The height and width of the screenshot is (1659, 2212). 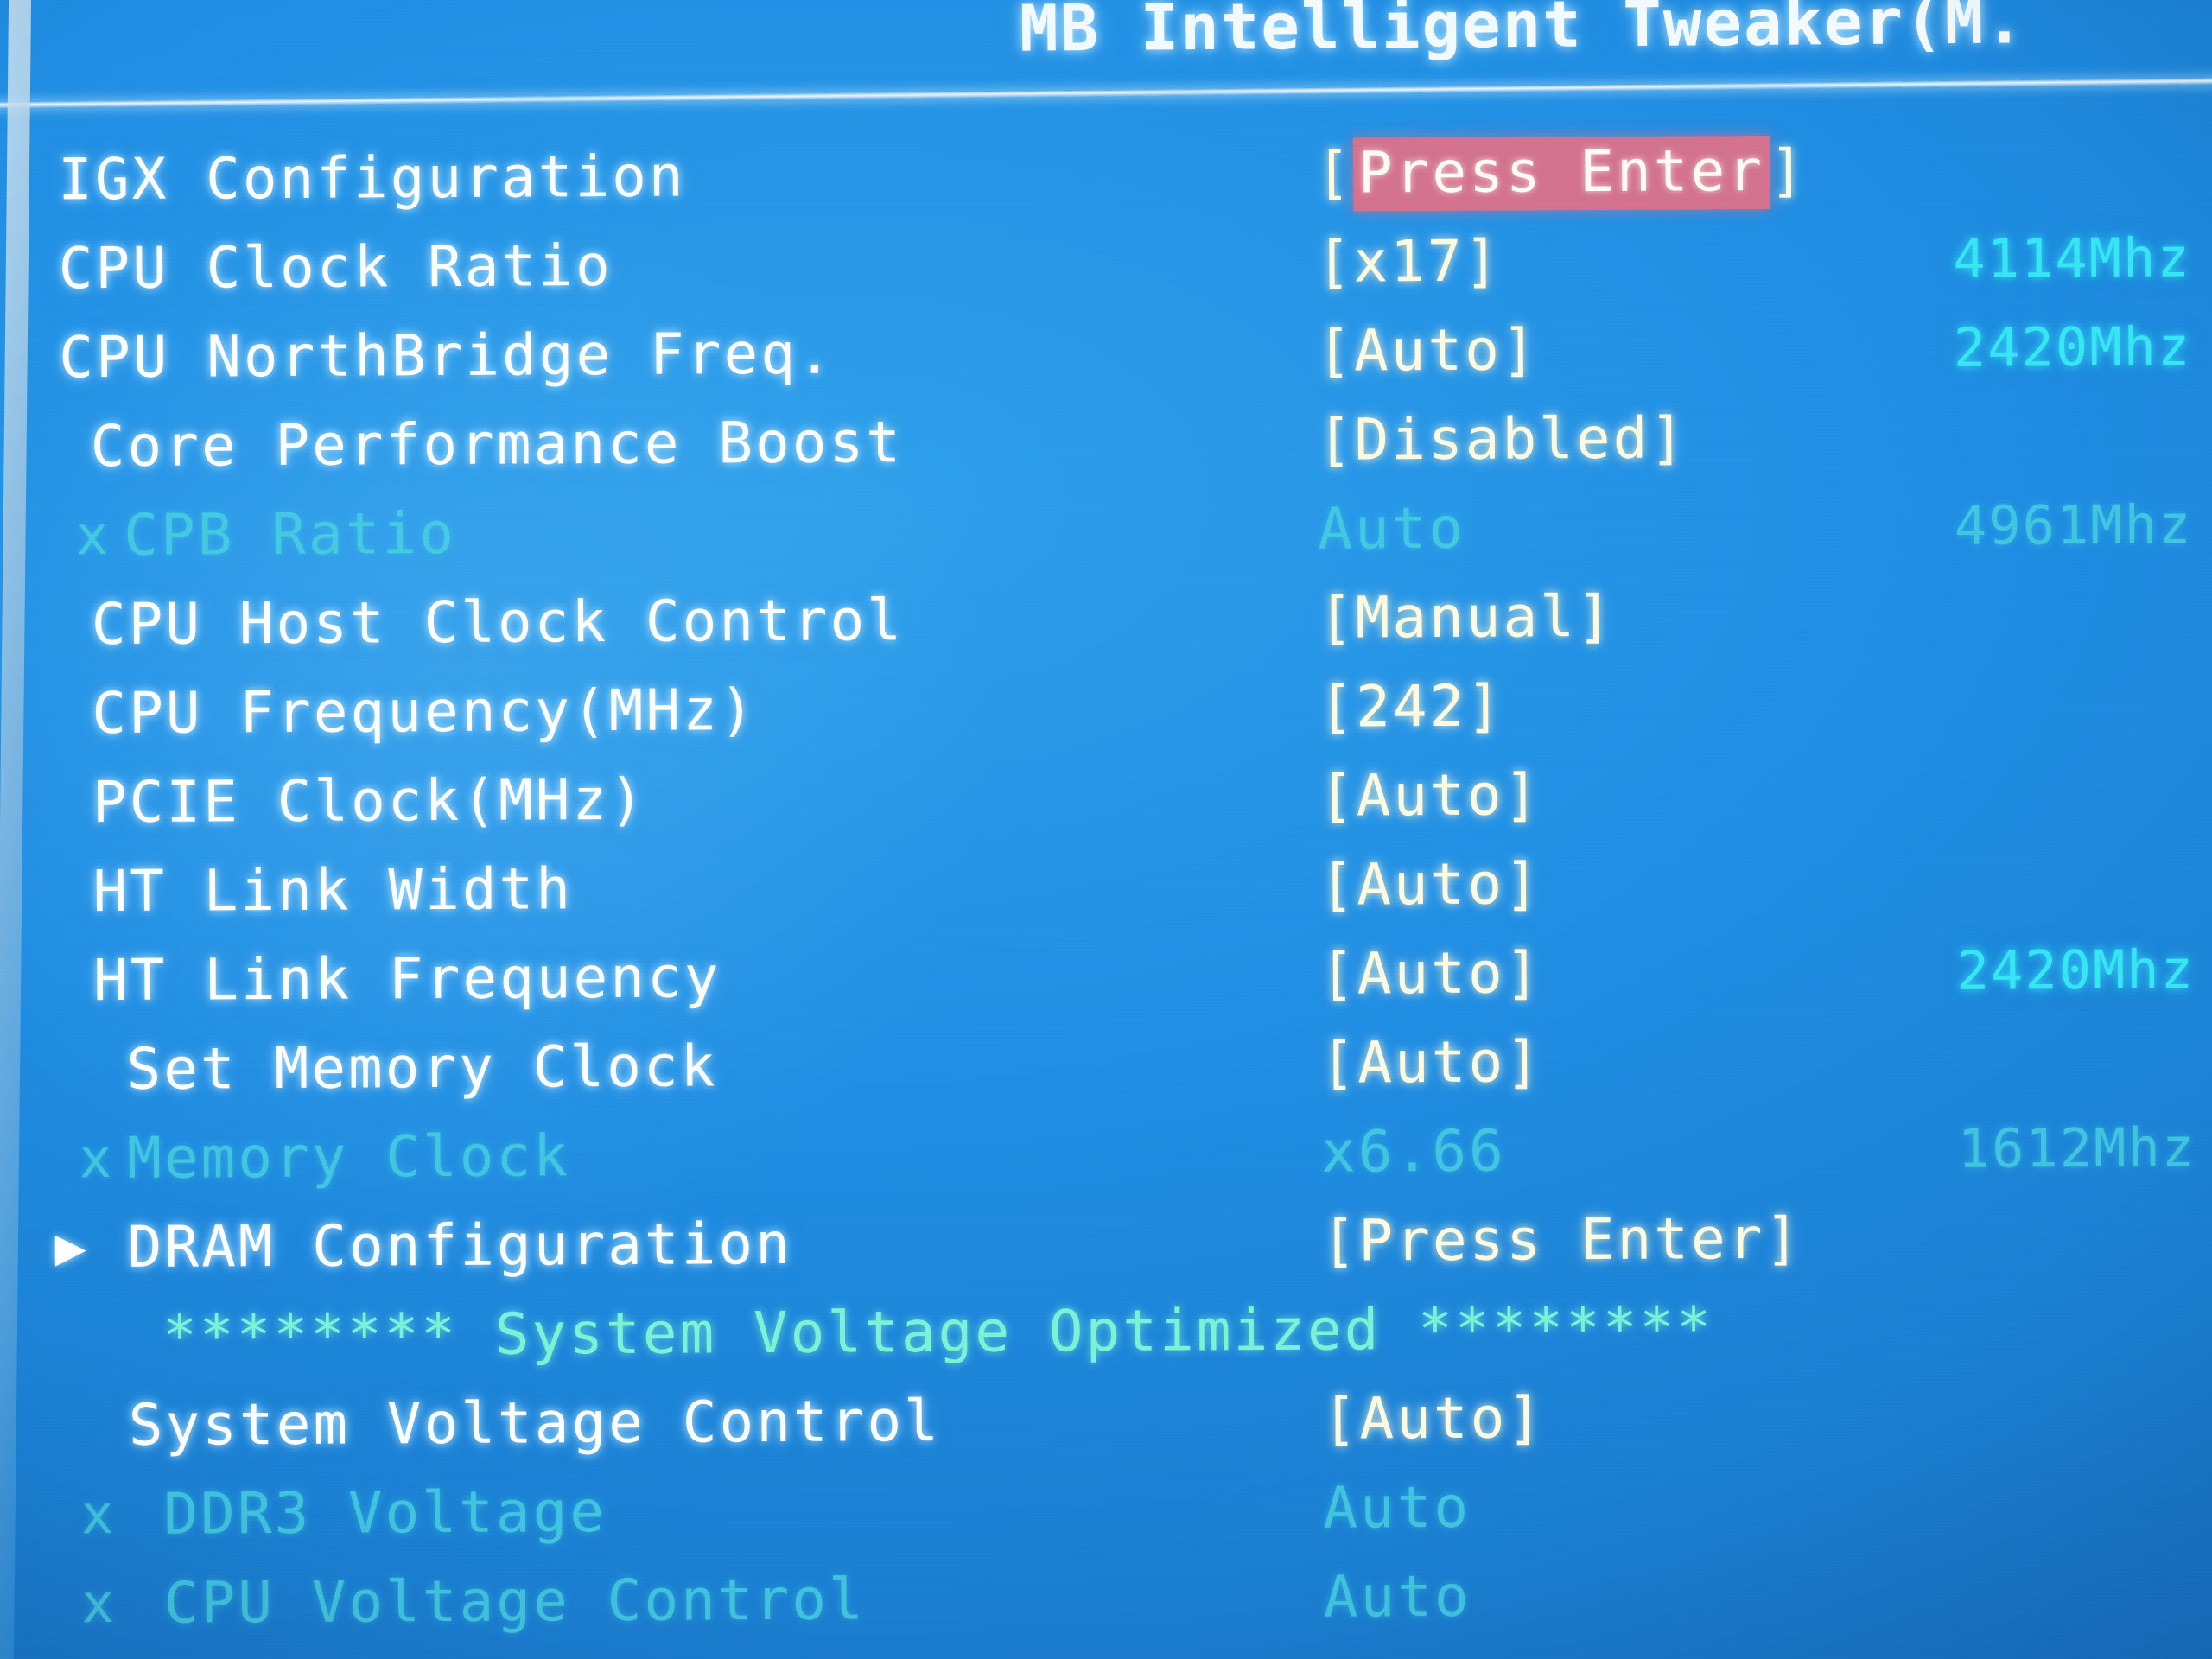 I want to click on settings-row: CPU Host Clock Control [Manual], so click(x=1105, y=619).